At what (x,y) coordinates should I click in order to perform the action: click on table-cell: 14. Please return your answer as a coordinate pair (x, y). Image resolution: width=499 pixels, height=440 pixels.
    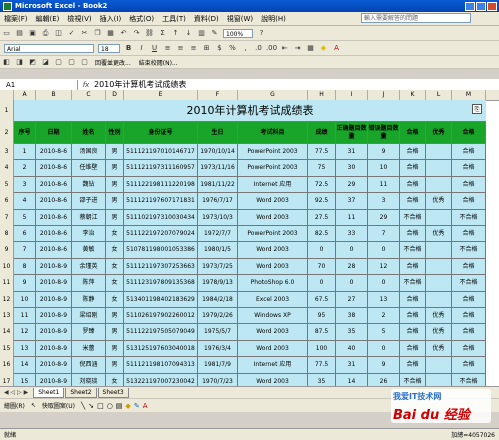
    Looking at the image, I should click on (25, 365).